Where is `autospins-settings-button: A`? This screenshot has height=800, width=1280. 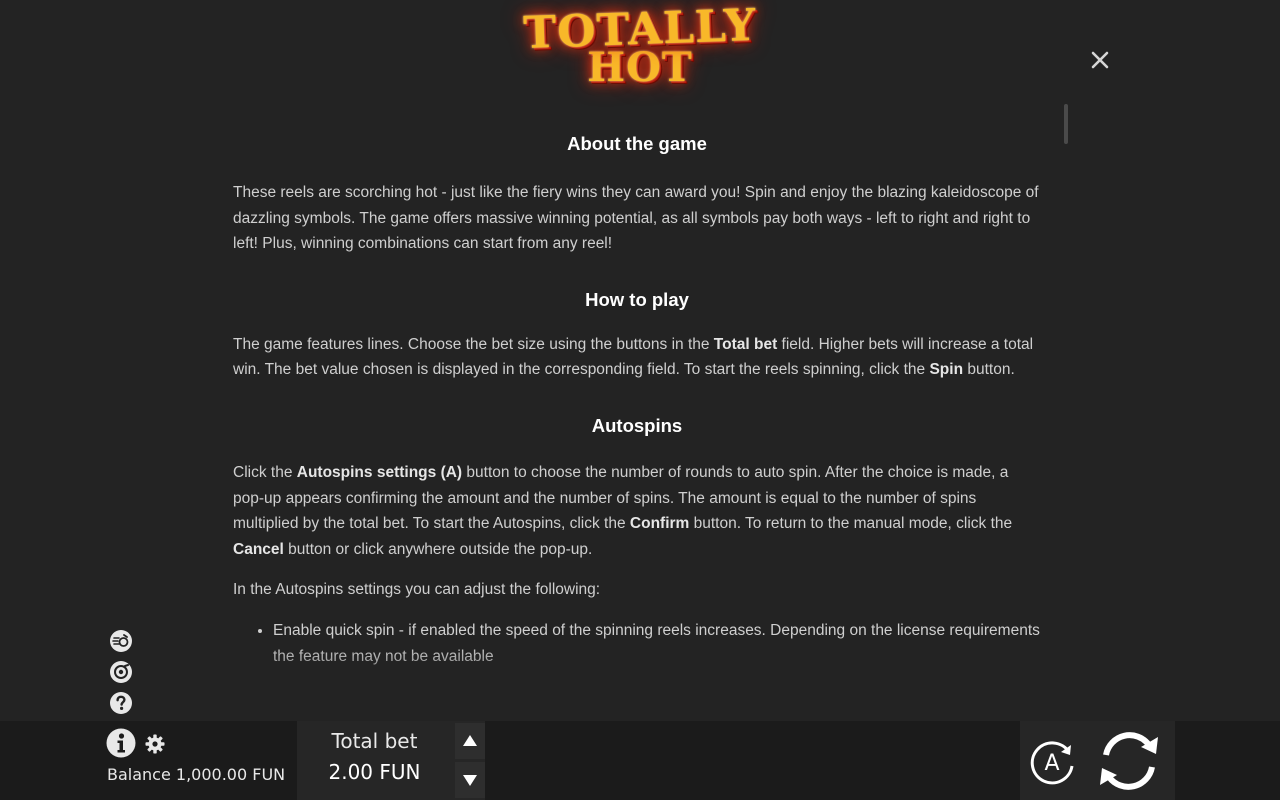 autospins-settings-button: A is located at coordinates (1052, 762).